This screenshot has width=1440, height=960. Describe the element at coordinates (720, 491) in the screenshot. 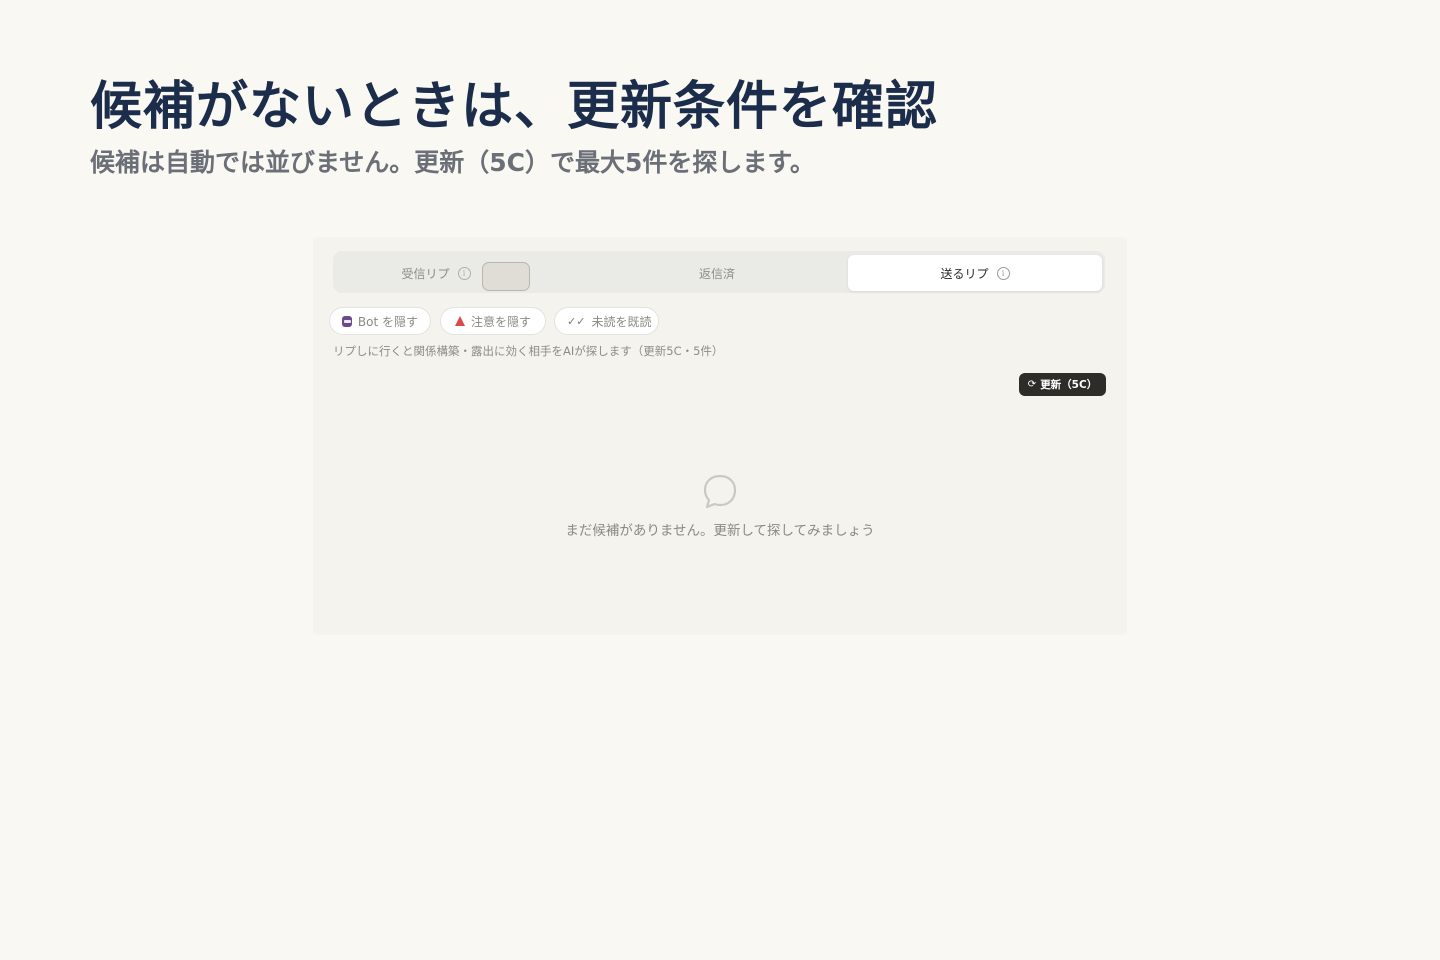

I see `chat-bubble-icon` at that location.